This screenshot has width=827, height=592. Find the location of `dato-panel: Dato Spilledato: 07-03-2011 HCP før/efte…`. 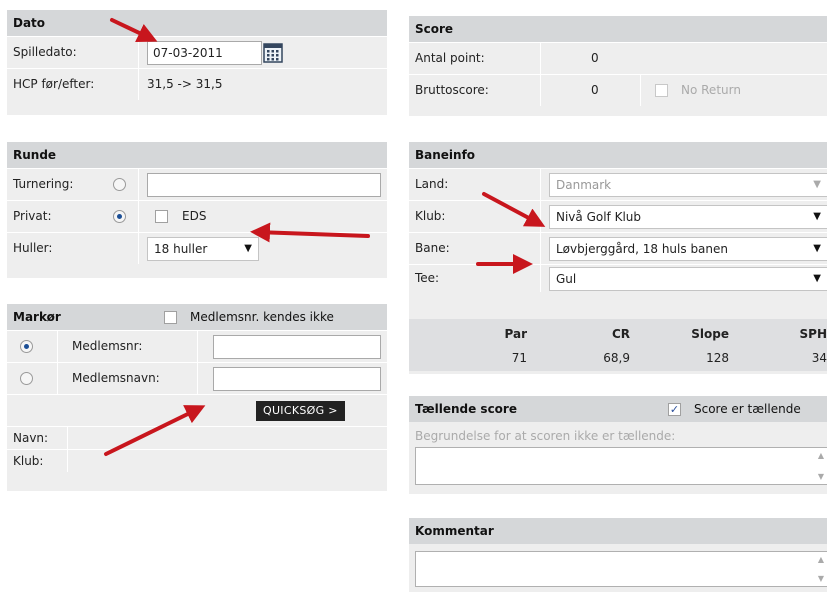

dato-panel: Dato Spilledato: 07-03-2011 HCP før/efte… is located at coordinates (197, 62).